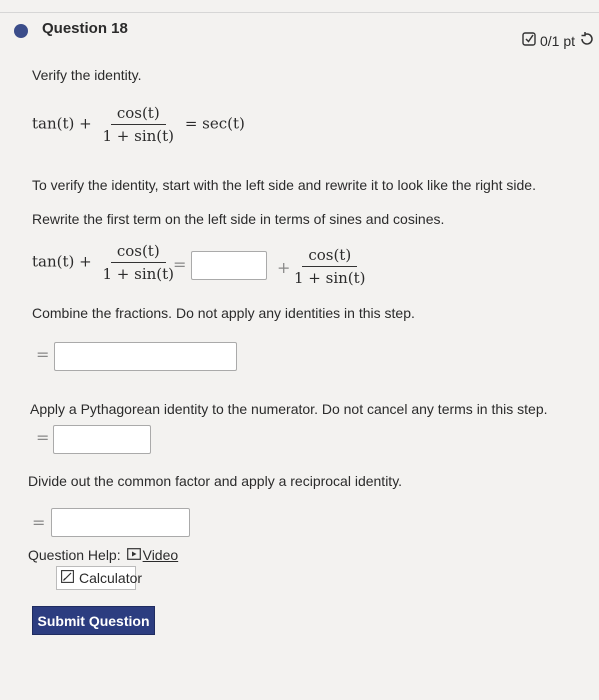 This screenshot has width=599, height=700. Describe the element at coordinates (85, 28) in the screenshot. I see `question-title: Question 18` at that location.